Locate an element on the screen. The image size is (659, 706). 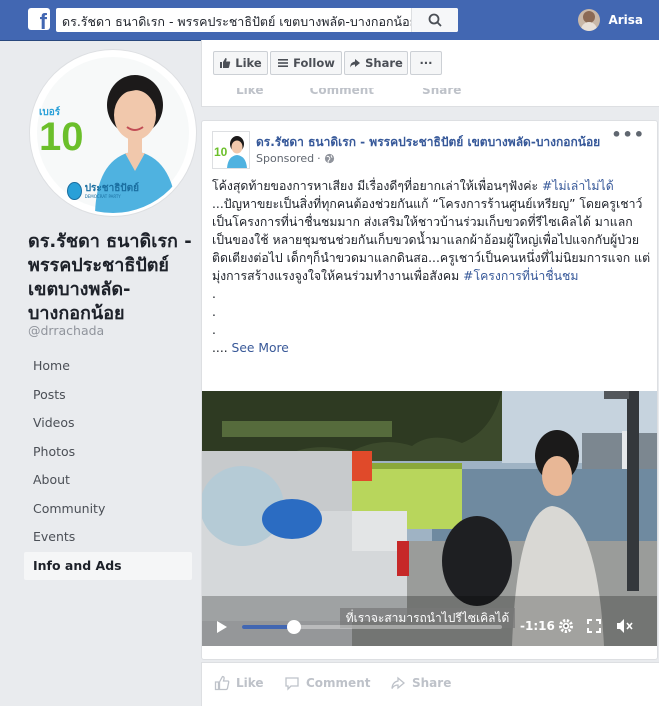
nav-item-about: About is located at coordinates (108, 480).